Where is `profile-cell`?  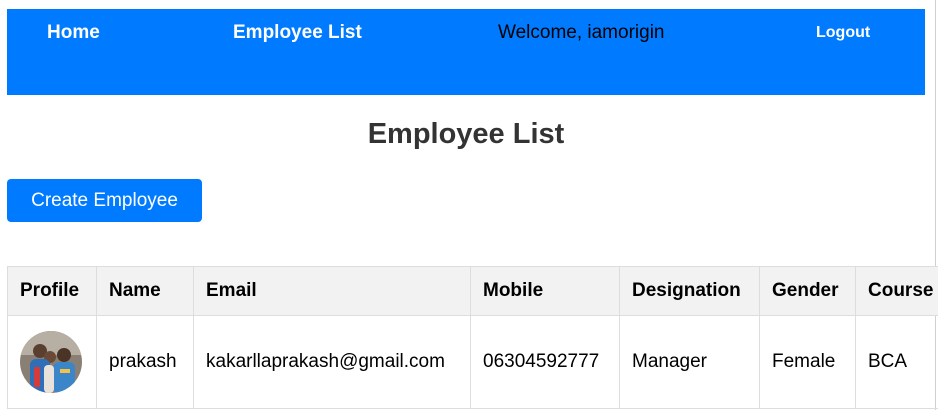
profile-cell is located at coordinates (52, 362).